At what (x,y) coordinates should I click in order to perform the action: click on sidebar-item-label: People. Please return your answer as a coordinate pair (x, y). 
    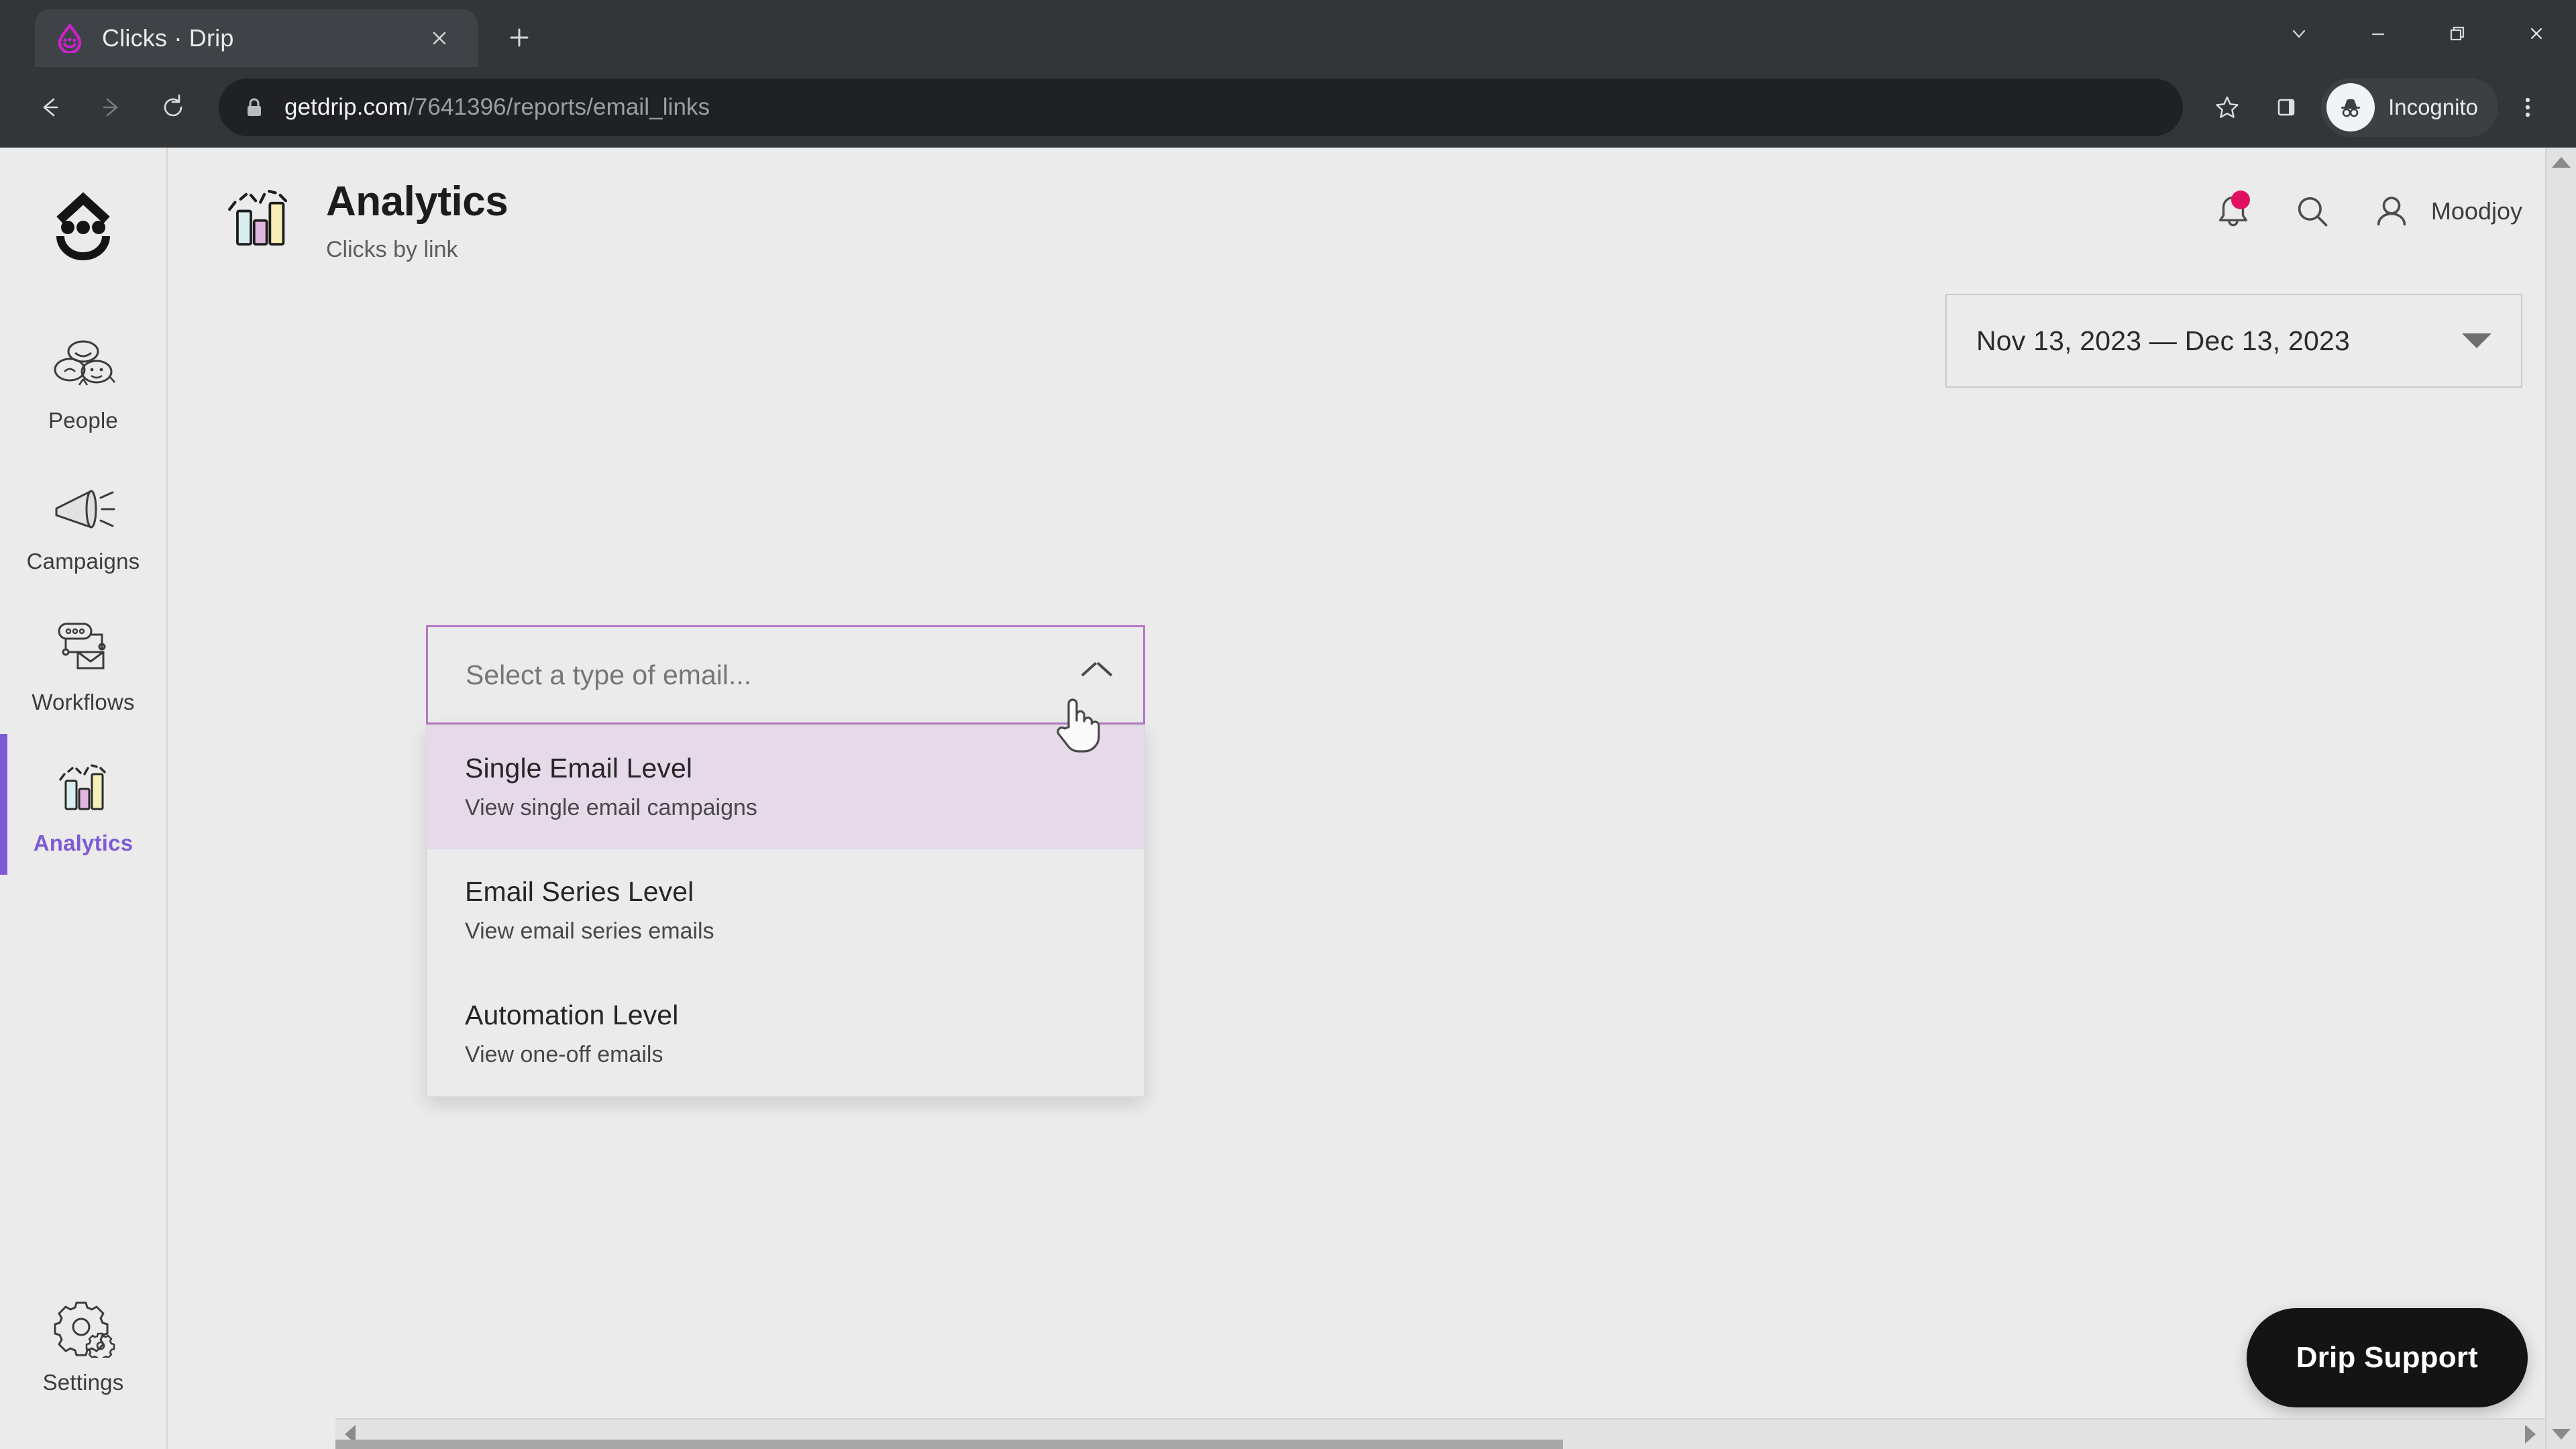
    Looking at the image, I should click on (83, 420).